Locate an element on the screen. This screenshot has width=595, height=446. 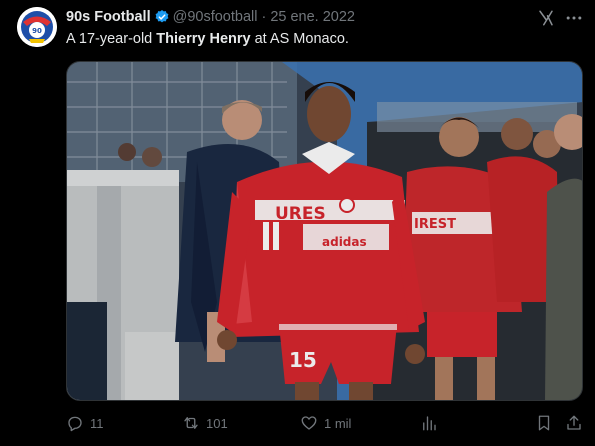
reply-count: 11 is located at coordinates (97, 423).